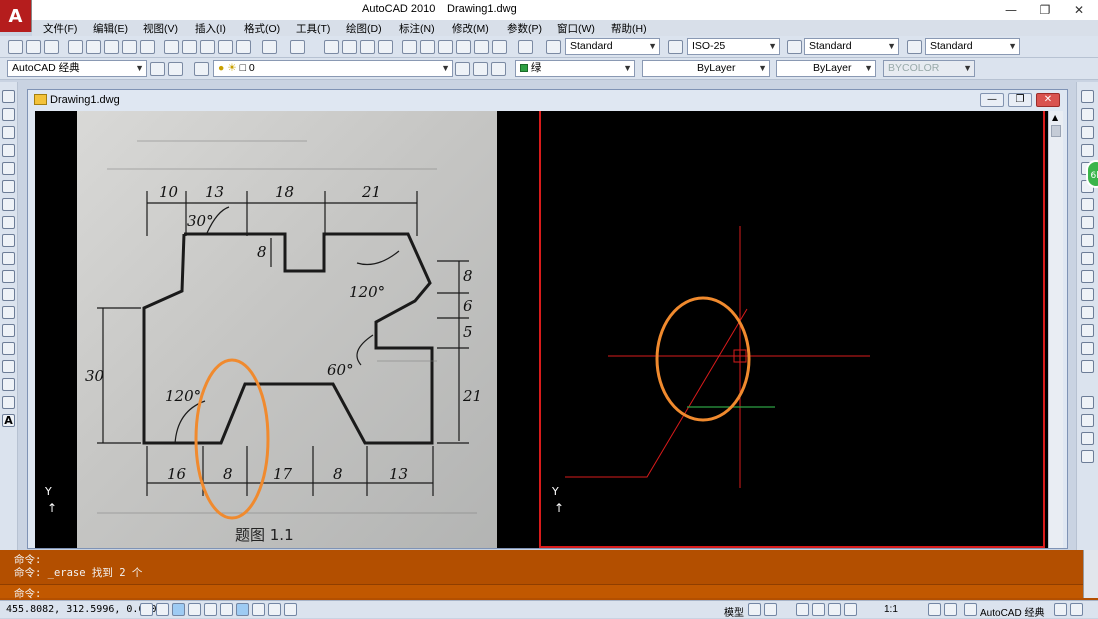 This screenshot has width=1098, height=619. I want to click on mirror-icon, so click(1087, 132).